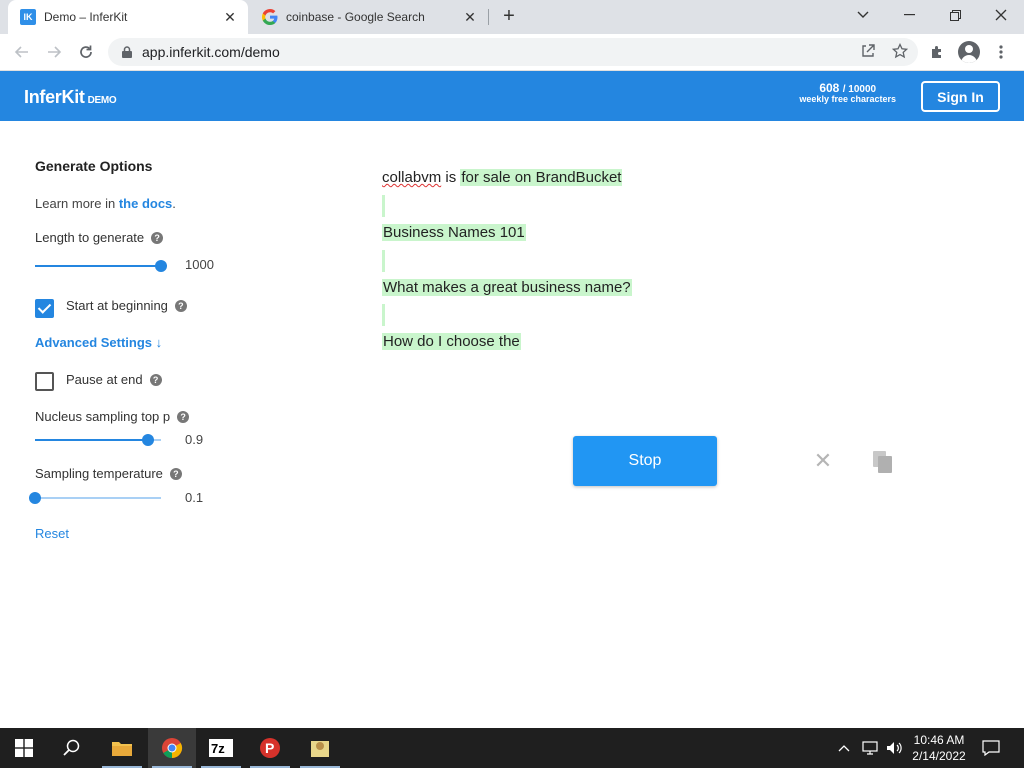 The image size is (1024, 768). I want to click on taskbar-clock: 10:46 AM 2/14/2022, so click(939, 748).